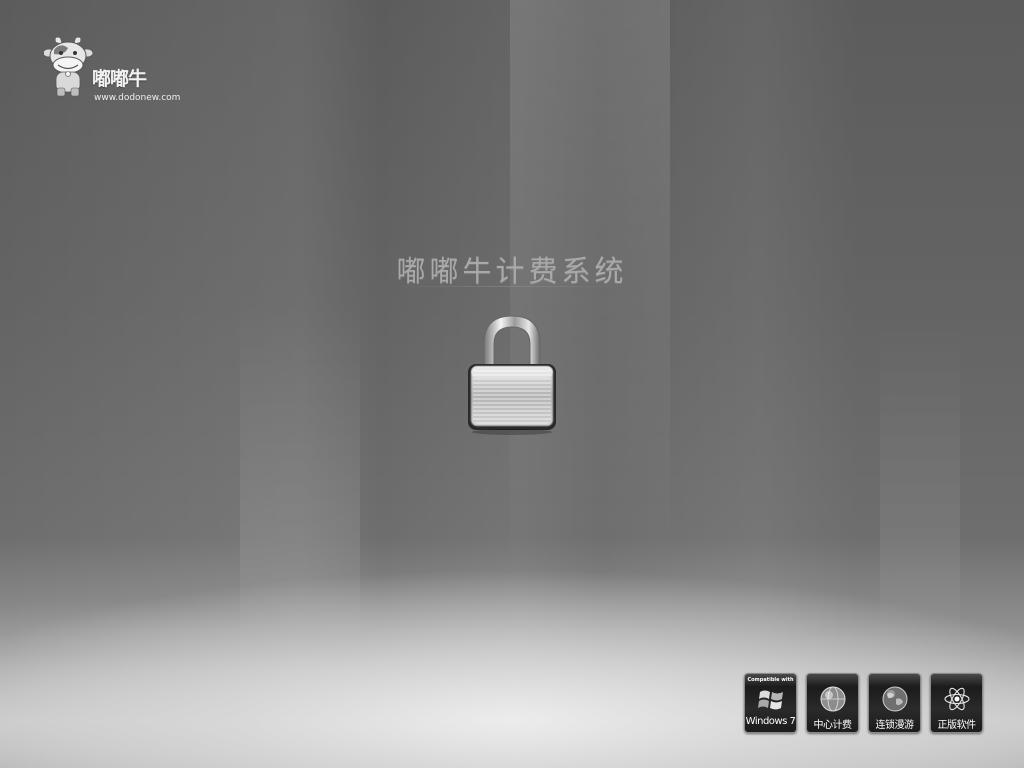 The height and width of the screenshot is (768, 1024). What do you see at coordinates (864, 703) in the screenshot?
I see `feature-badges: Compatible with Windows 7 中心计费 连锁漫游 正版软件` at bounding box center [864, 703].